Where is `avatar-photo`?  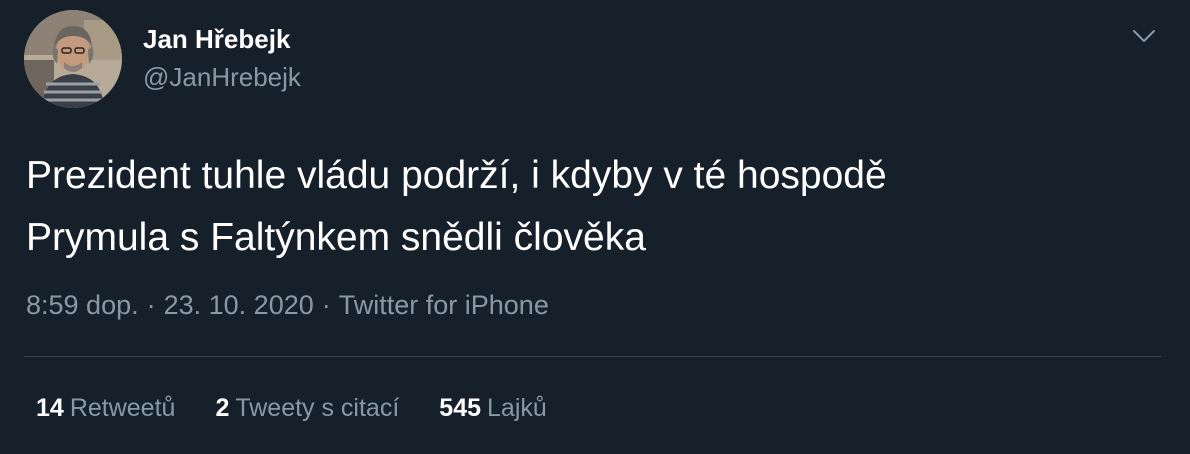 avatar-photo is located at coordinates (73, 59).